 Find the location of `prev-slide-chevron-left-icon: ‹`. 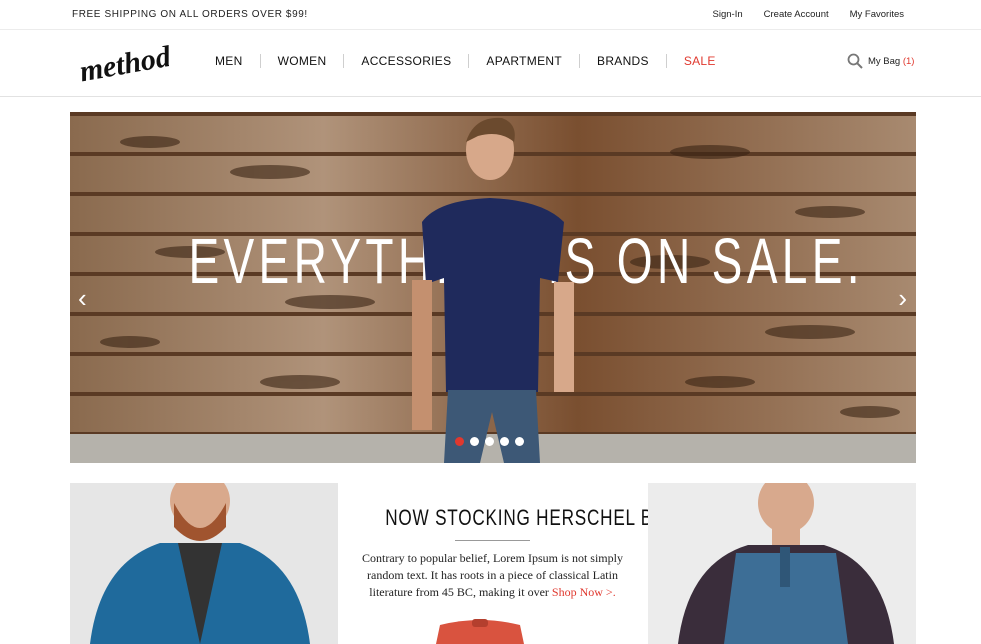

prev-slide-chevron-left-icon: ‹ is located at coordinates (82, 298).